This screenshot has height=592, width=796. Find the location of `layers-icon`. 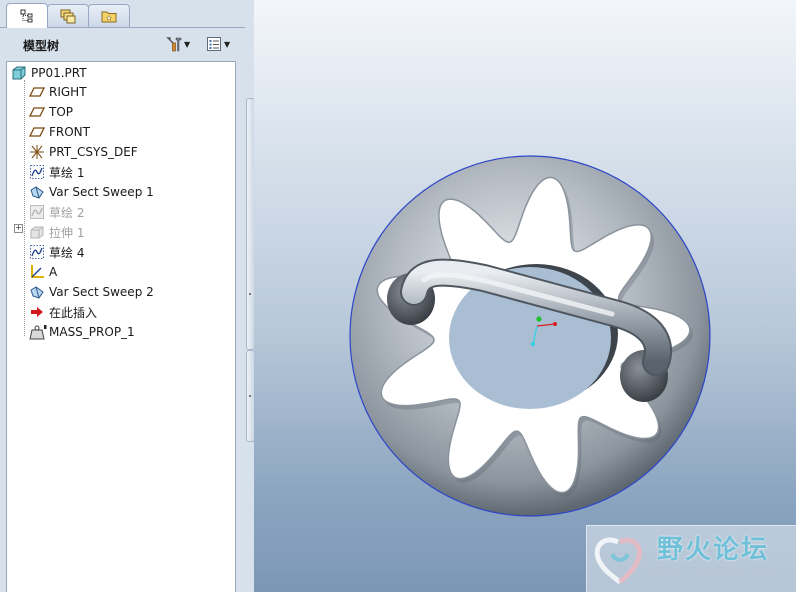

layers-icon is located at coordinates (68, 16).